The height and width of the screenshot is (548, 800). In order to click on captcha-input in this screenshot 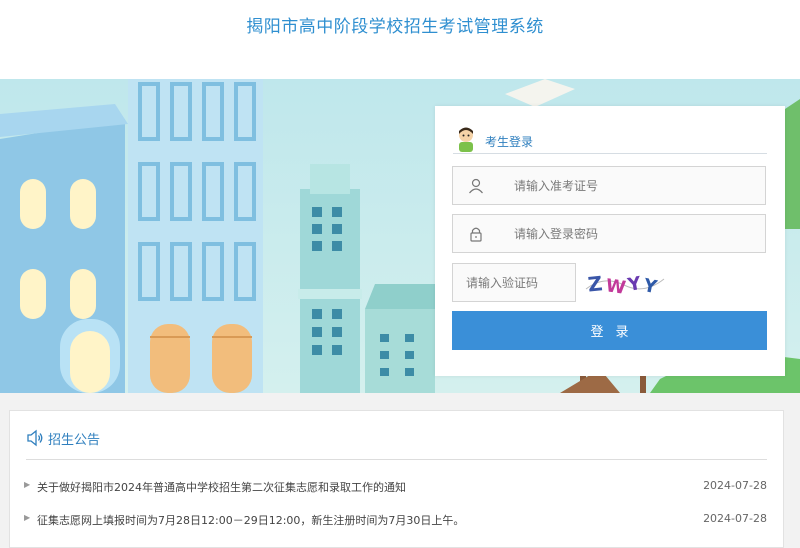, I will do `click(516, 283)`.